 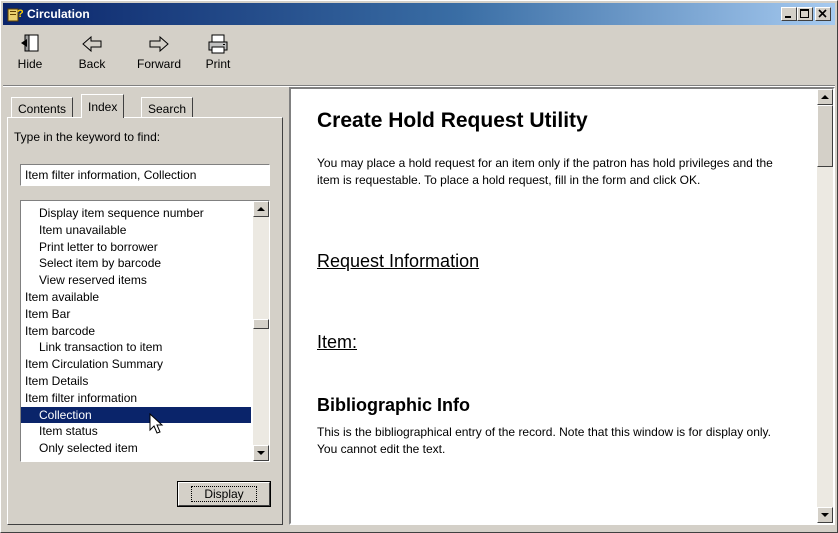 What do you see at coordinates (218, 44) in the screenshot?
I see `printer-icon` at bounding box center [218, 44].